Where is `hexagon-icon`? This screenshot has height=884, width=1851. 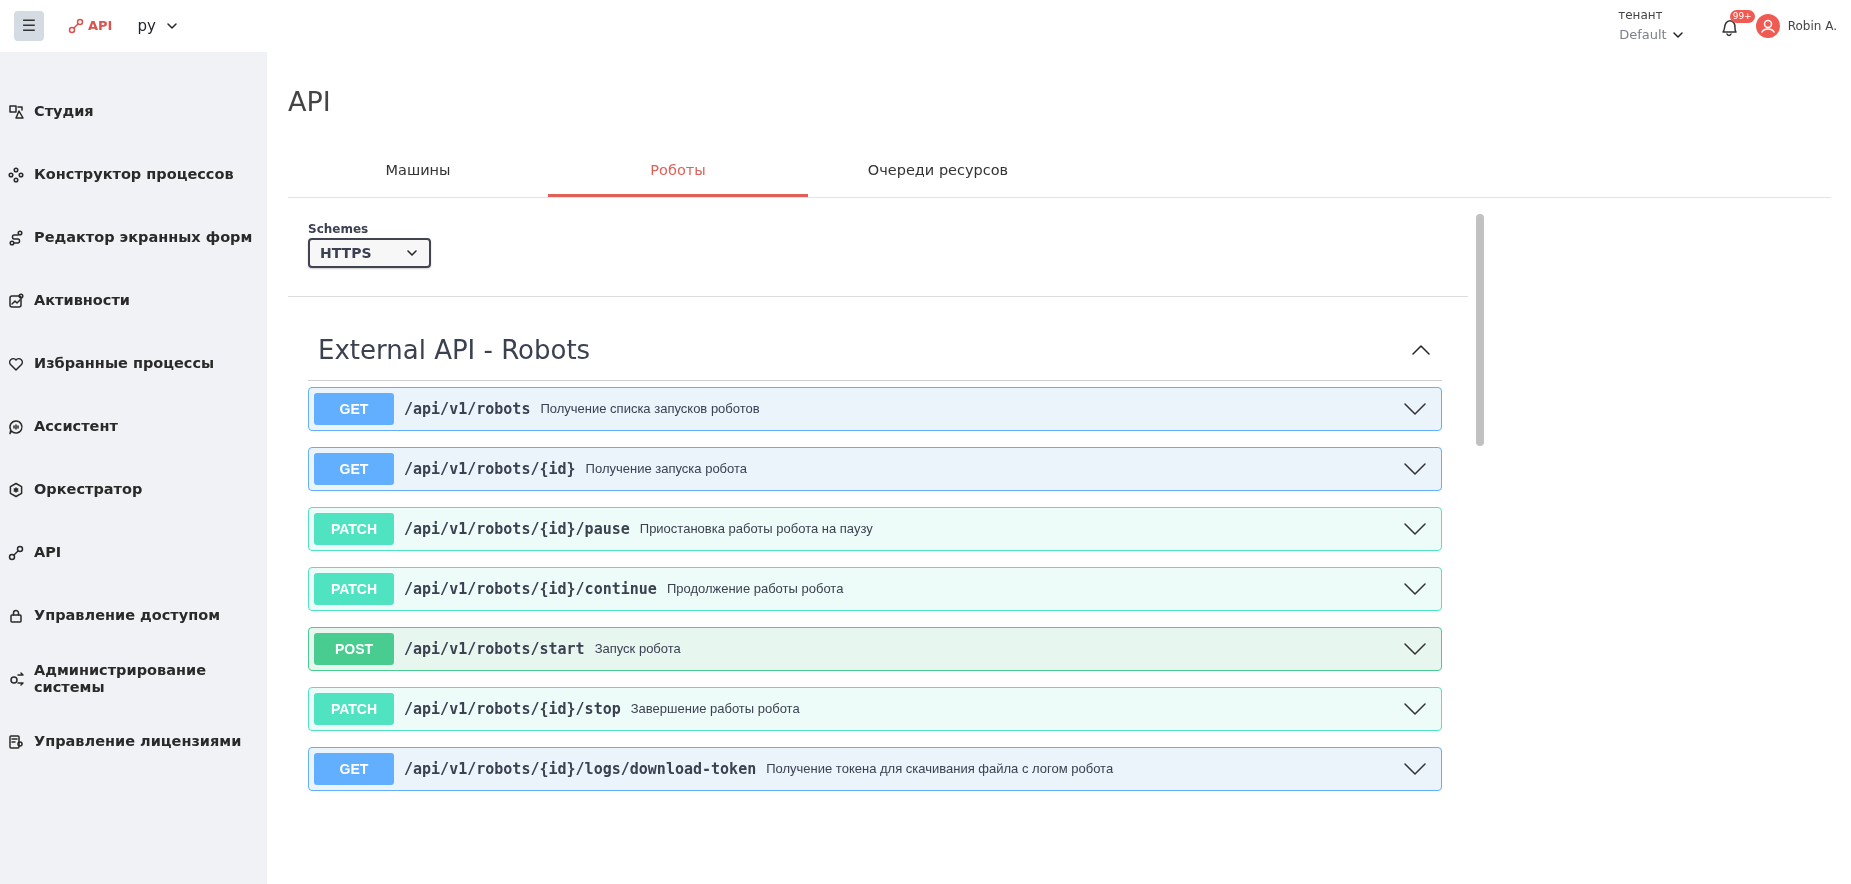
hexagon-icon is located at coordinates (16, 489).